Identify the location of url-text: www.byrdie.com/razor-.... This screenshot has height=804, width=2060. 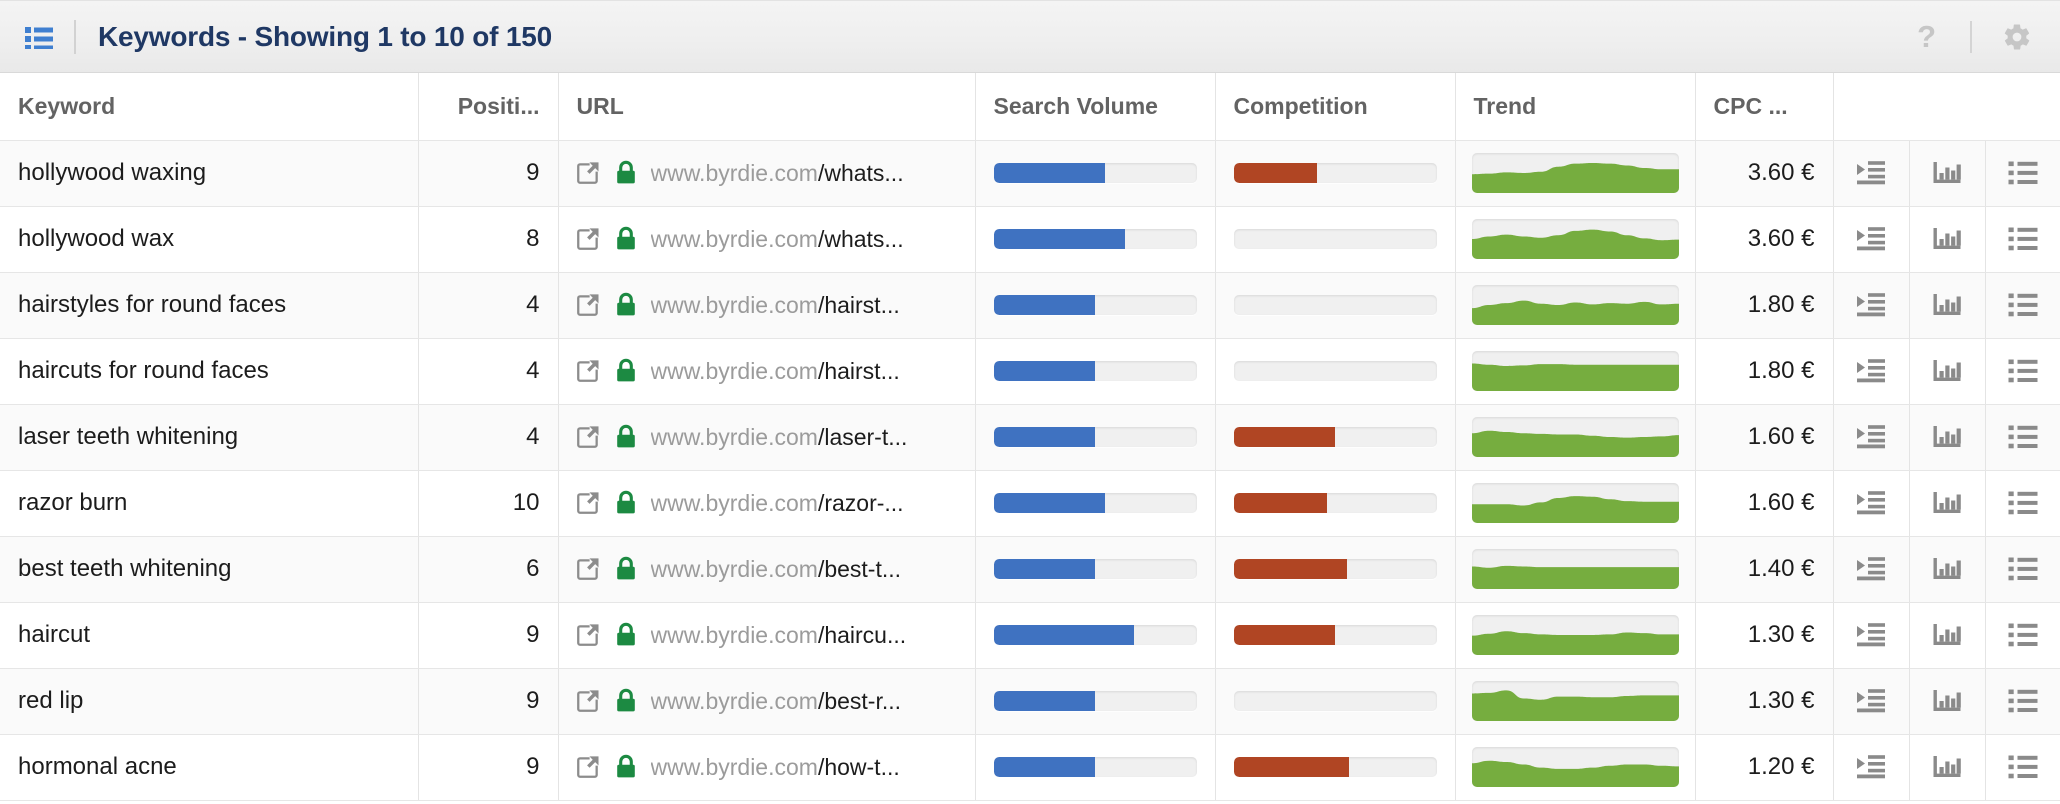
(777, 503).